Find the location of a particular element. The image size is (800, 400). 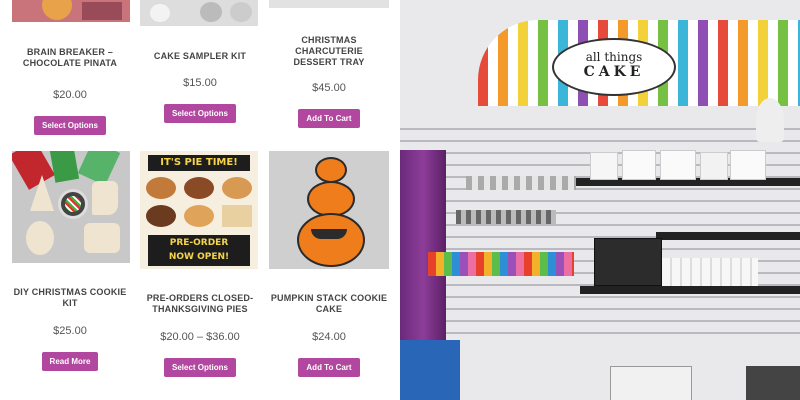

cookie-cutters is located at coordinates (521, 183).